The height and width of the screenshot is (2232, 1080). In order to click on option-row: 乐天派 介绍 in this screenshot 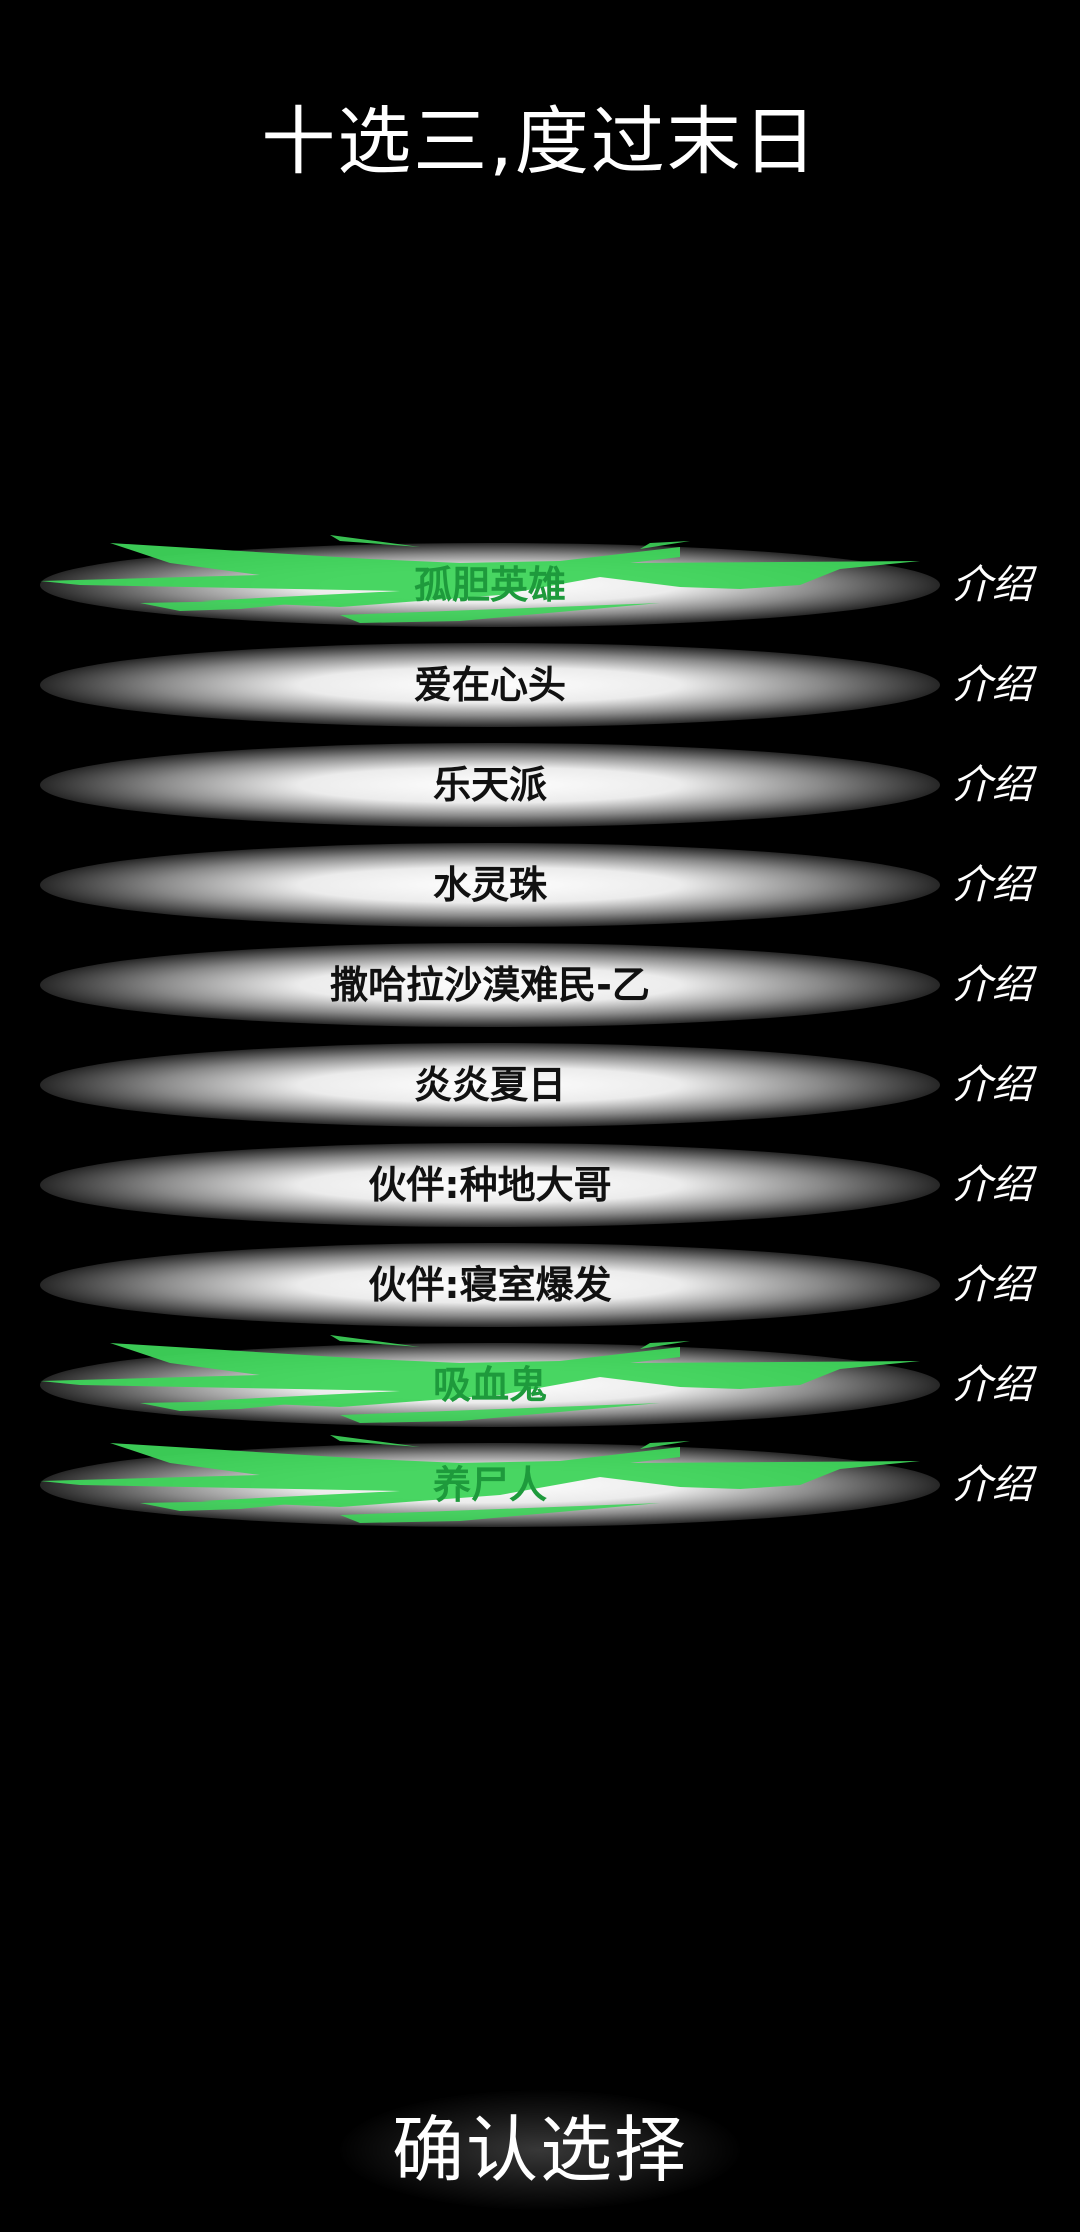, I will do `click(540, 785)`.